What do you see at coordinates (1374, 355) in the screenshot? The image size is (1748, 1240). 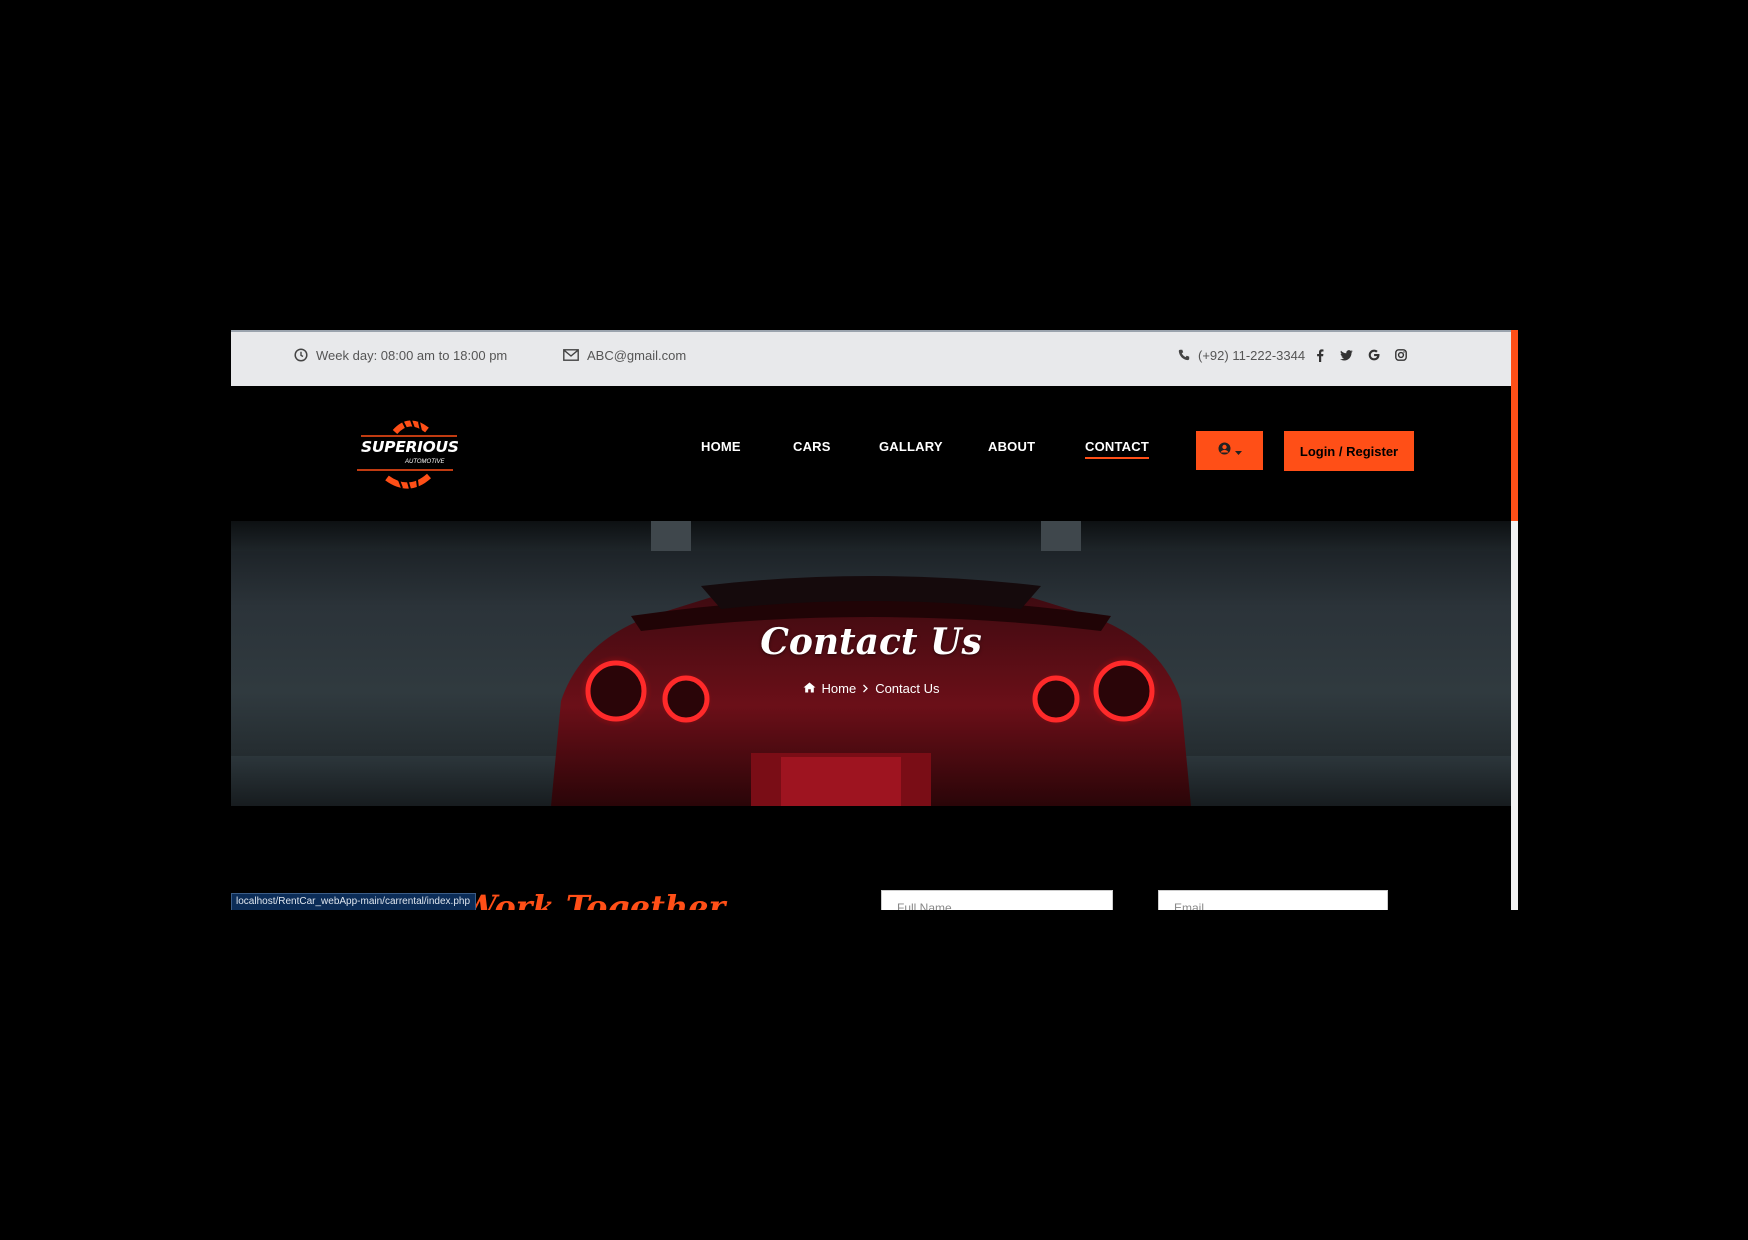 I see `google-icon` at bounding box center [1374, 355].